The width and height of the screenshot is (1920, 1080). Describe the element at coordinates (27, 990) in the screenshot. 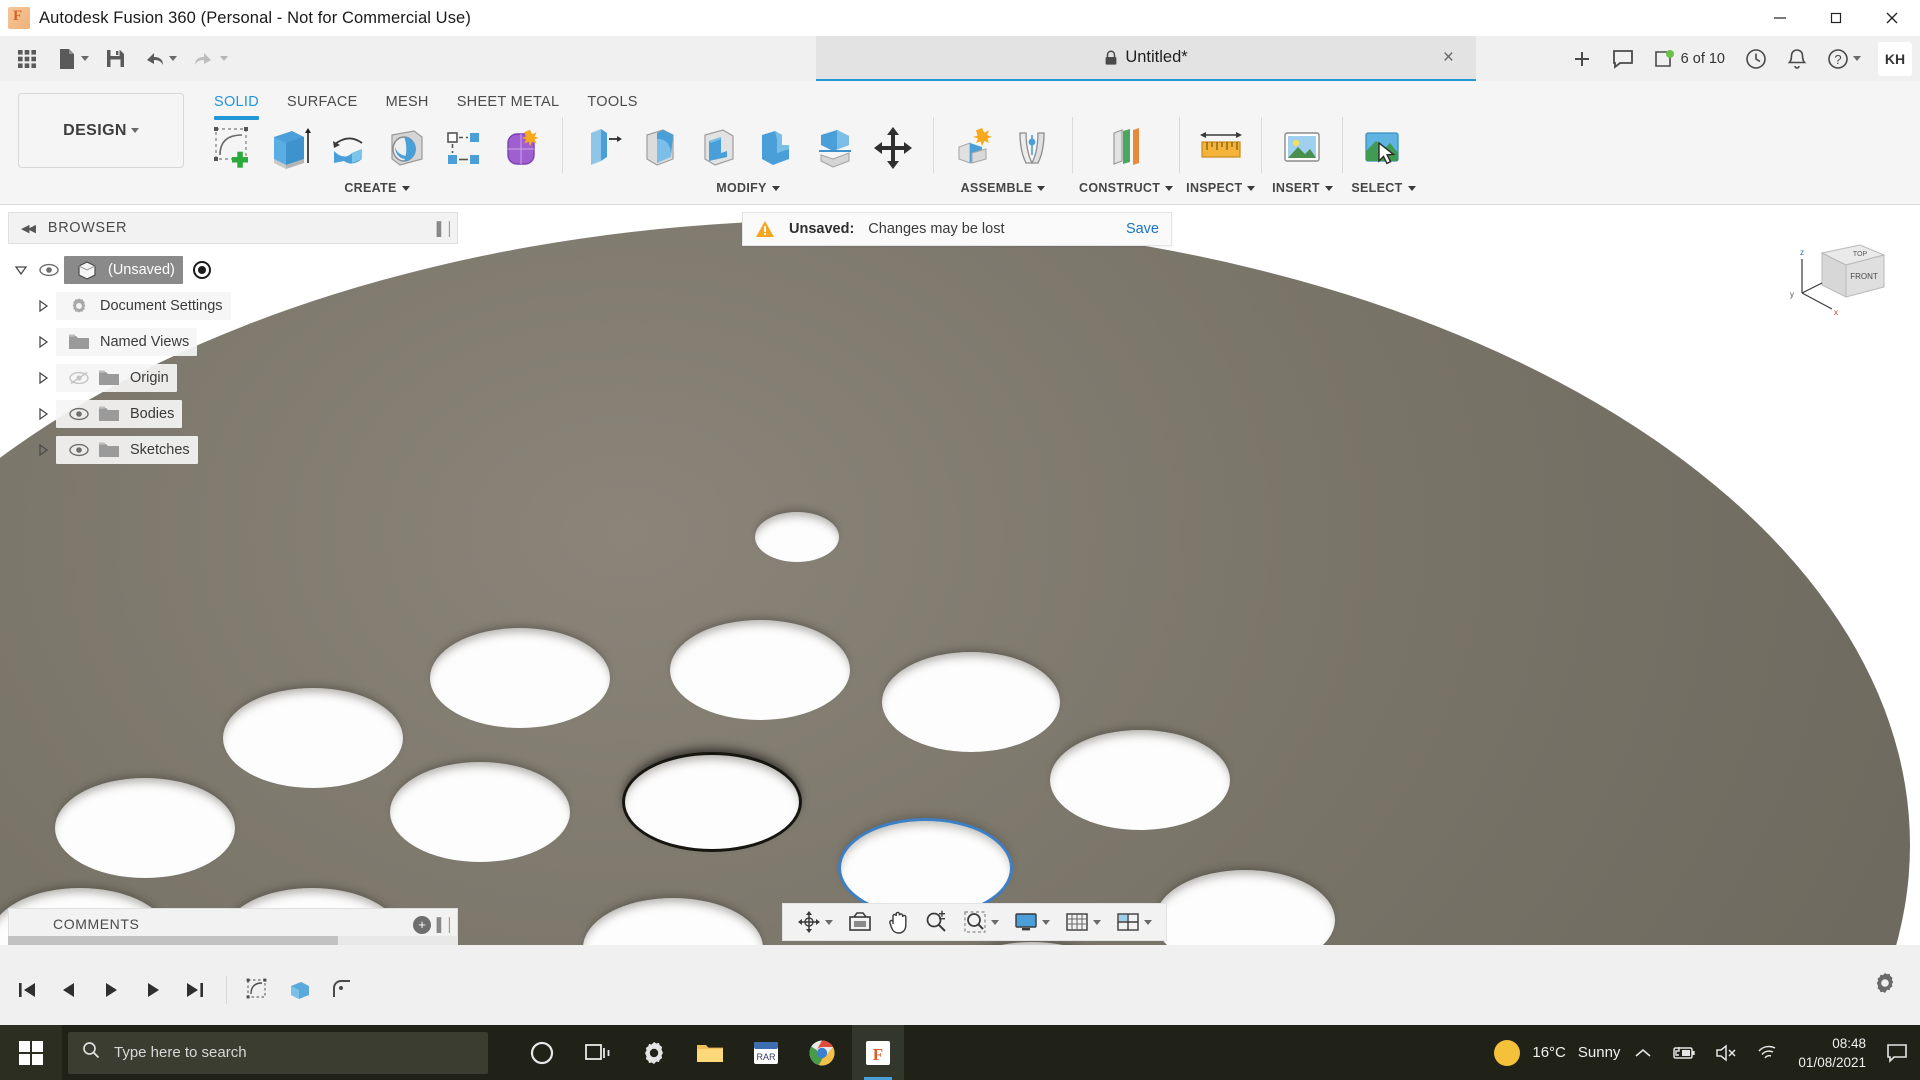

I see `go-to-start-button` at that location.